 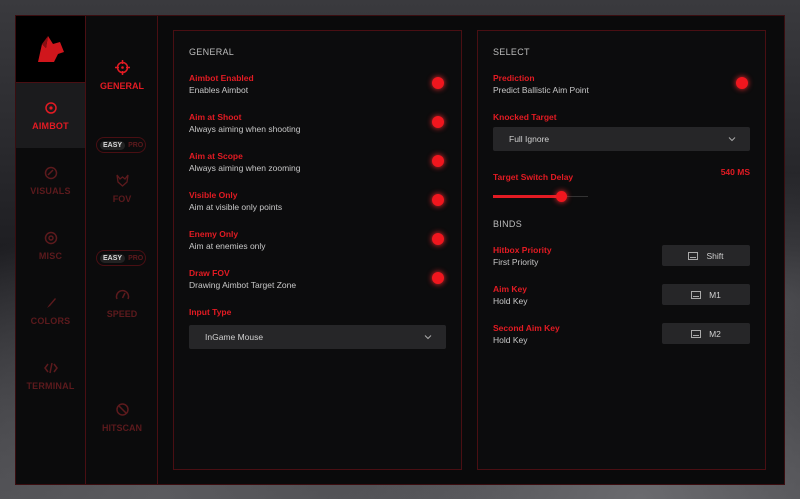 I want to click on input-type-label: Input Type, so click(x=210, y=312).